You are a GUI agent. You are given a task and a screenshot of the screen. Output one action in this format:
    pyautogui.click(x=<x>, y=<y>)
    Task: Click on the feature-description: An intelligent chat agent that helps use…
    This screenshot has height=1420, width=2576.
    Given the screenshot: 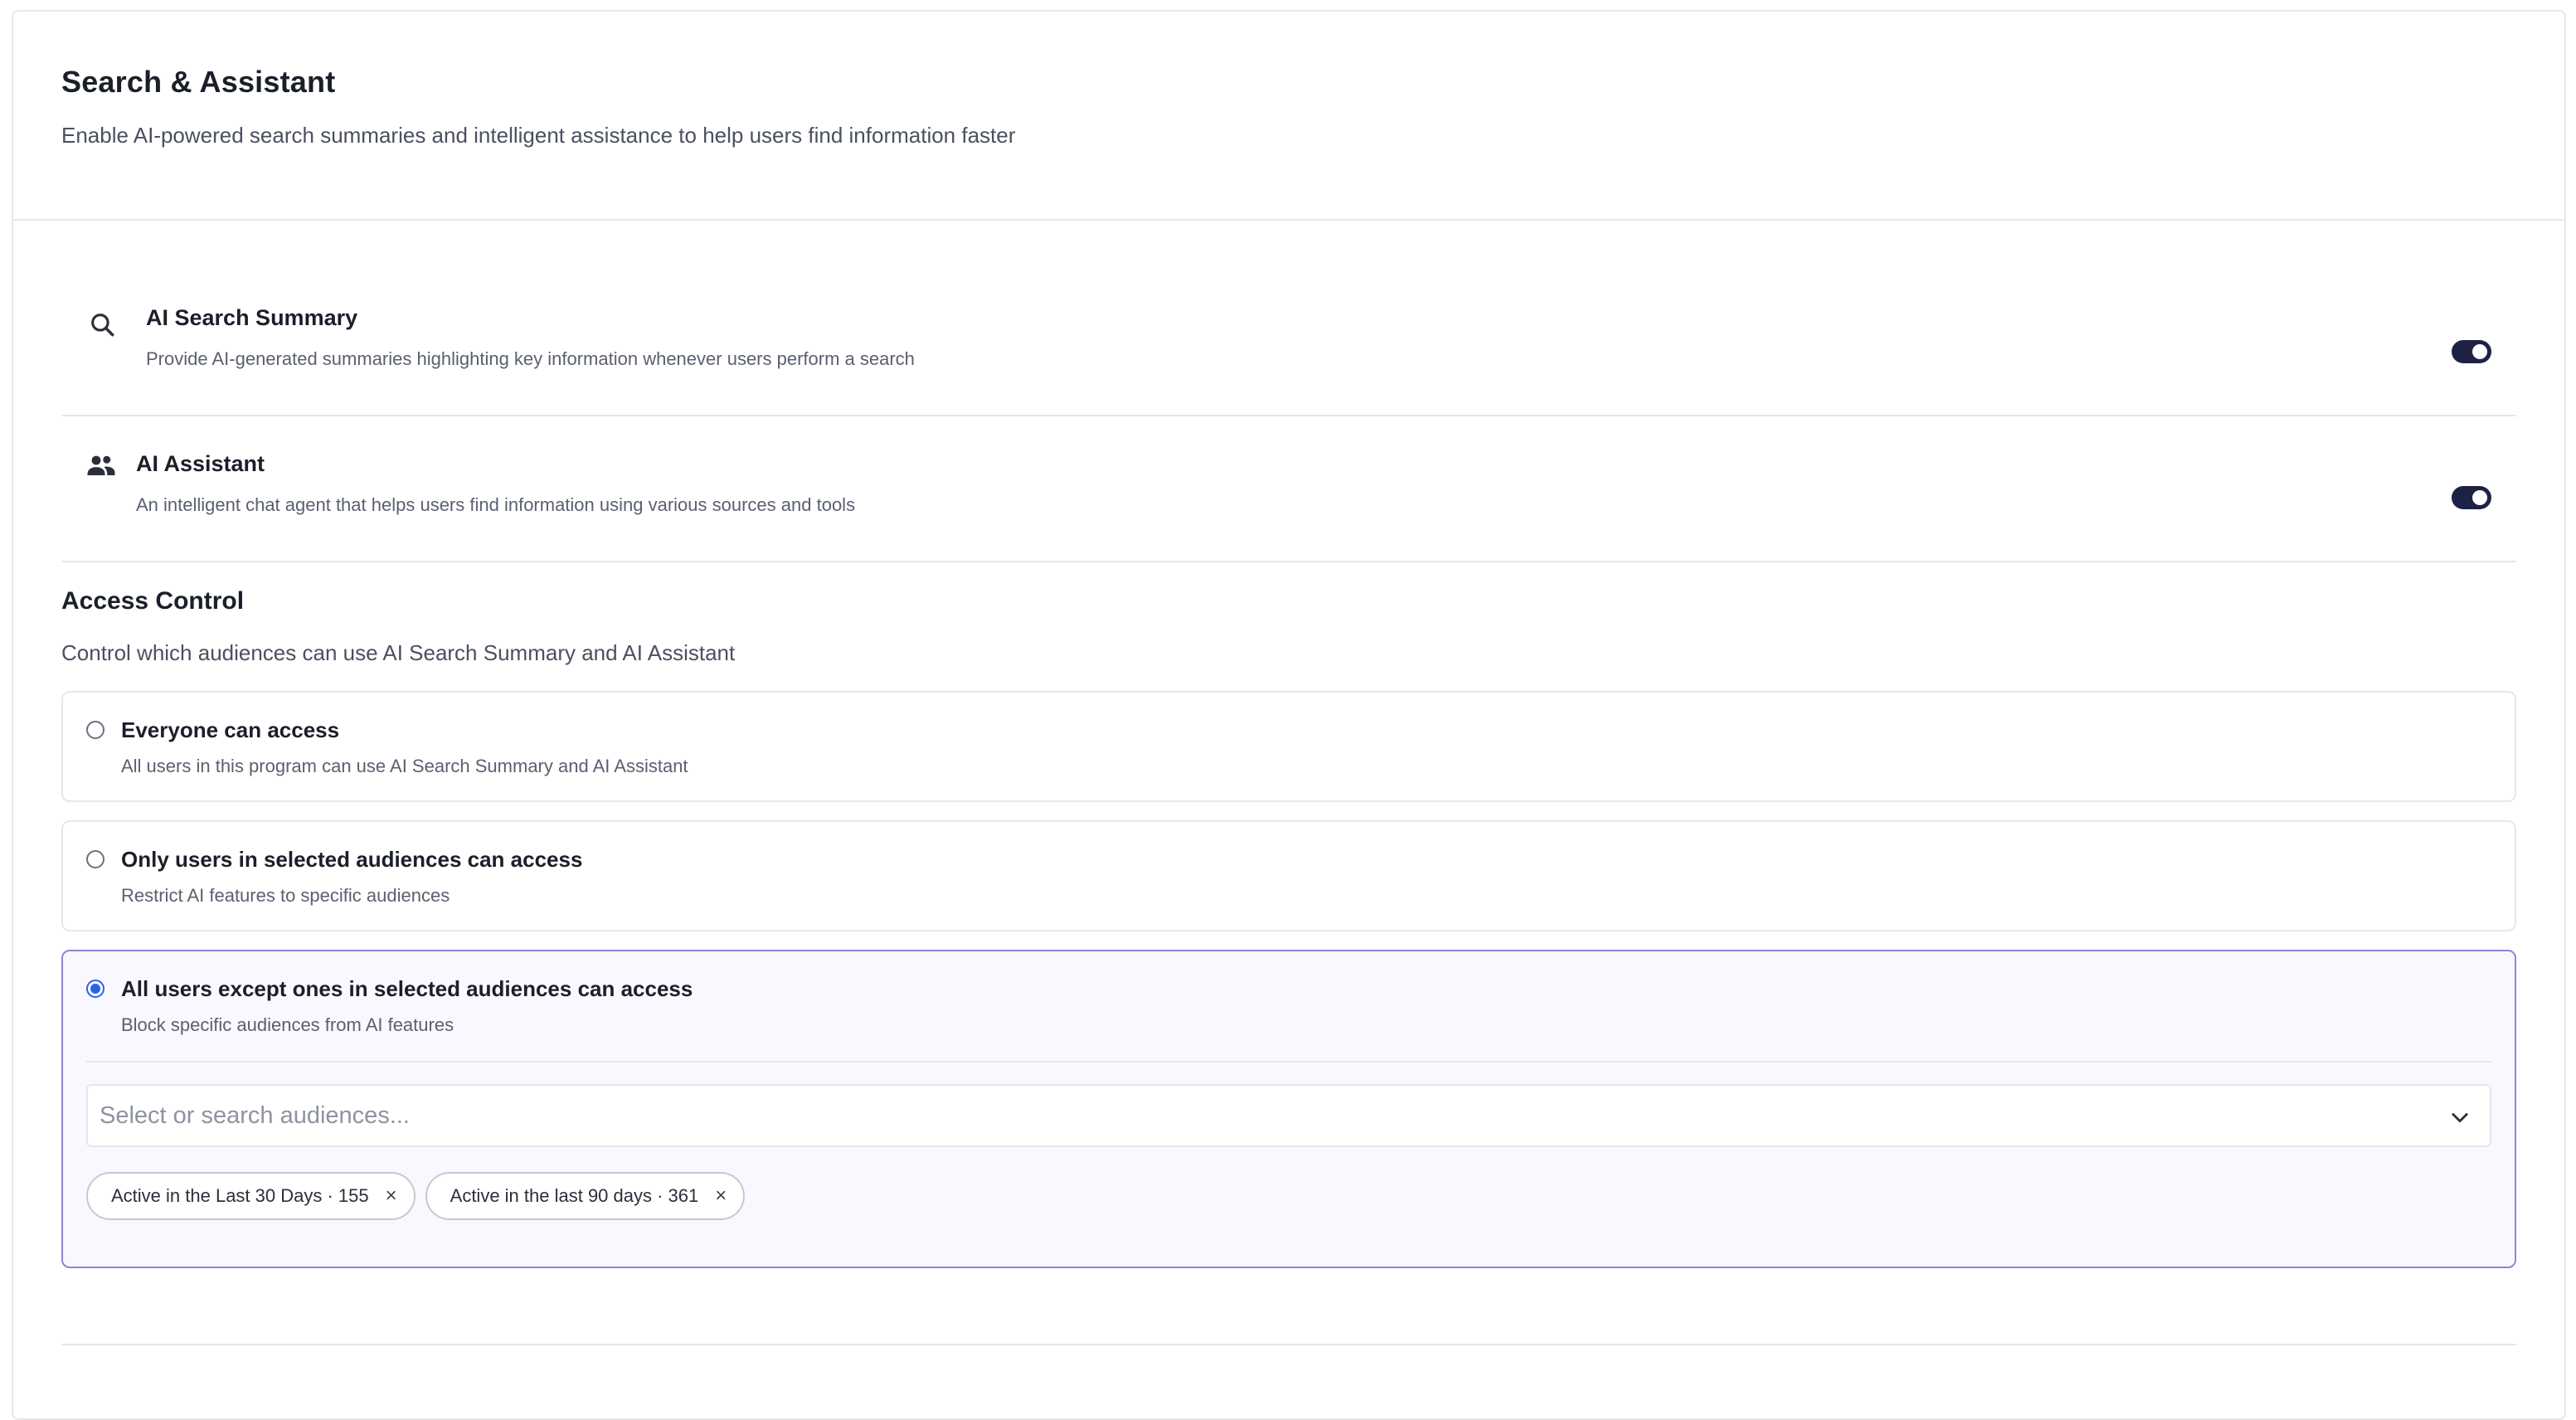 What is the action you would take?
    pyautogui.click(x=496, y=504)
    